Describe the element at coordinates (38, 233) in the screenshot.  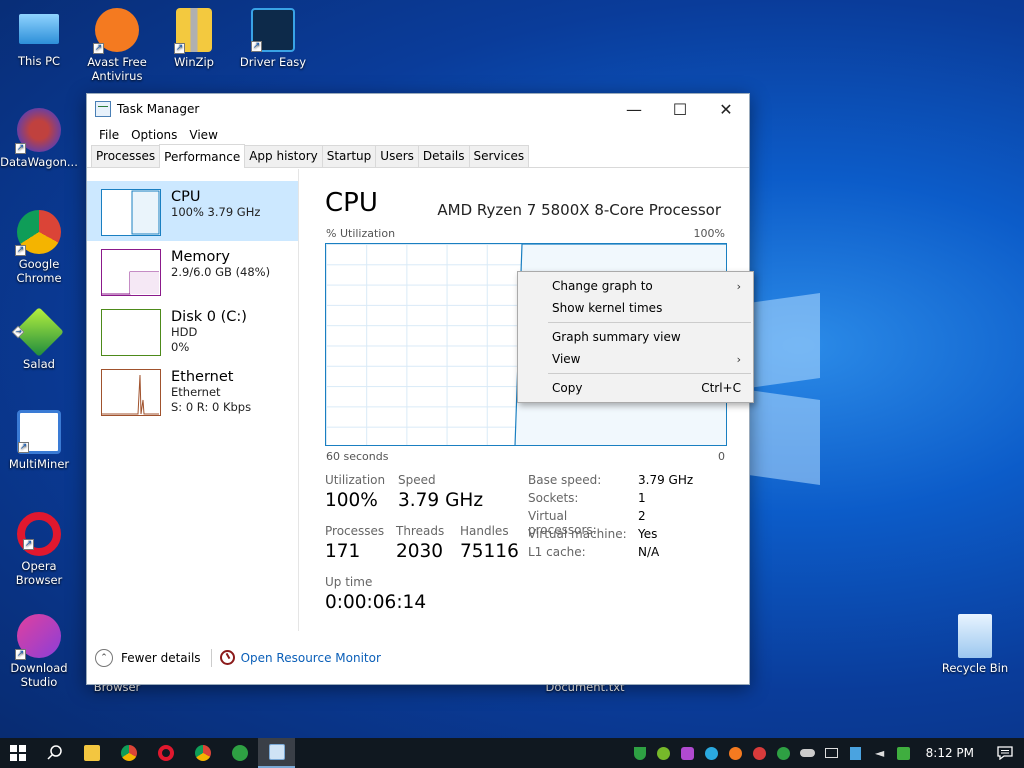
I see `chrome-icon: ↗` at that location.